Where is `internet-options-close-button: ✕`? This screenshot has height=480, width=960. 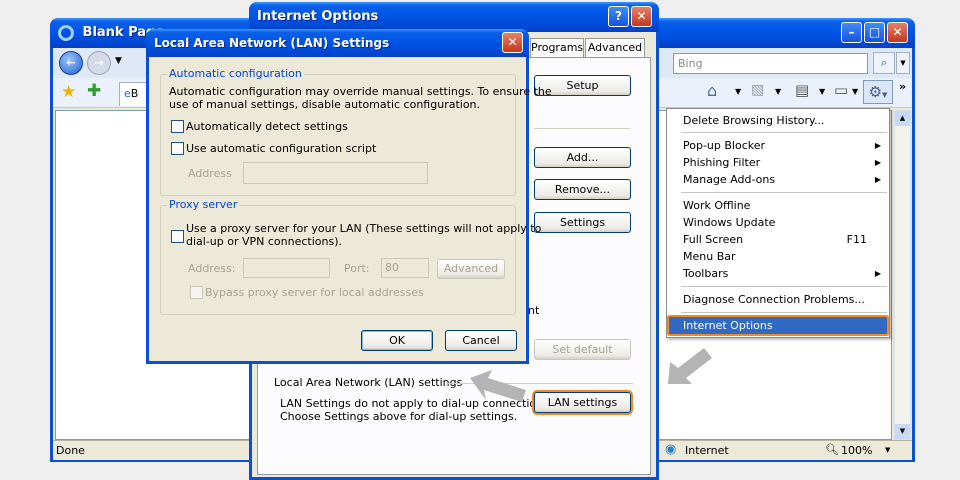 internet-options-close-button: ✕ is located at coordinates (641, 16).